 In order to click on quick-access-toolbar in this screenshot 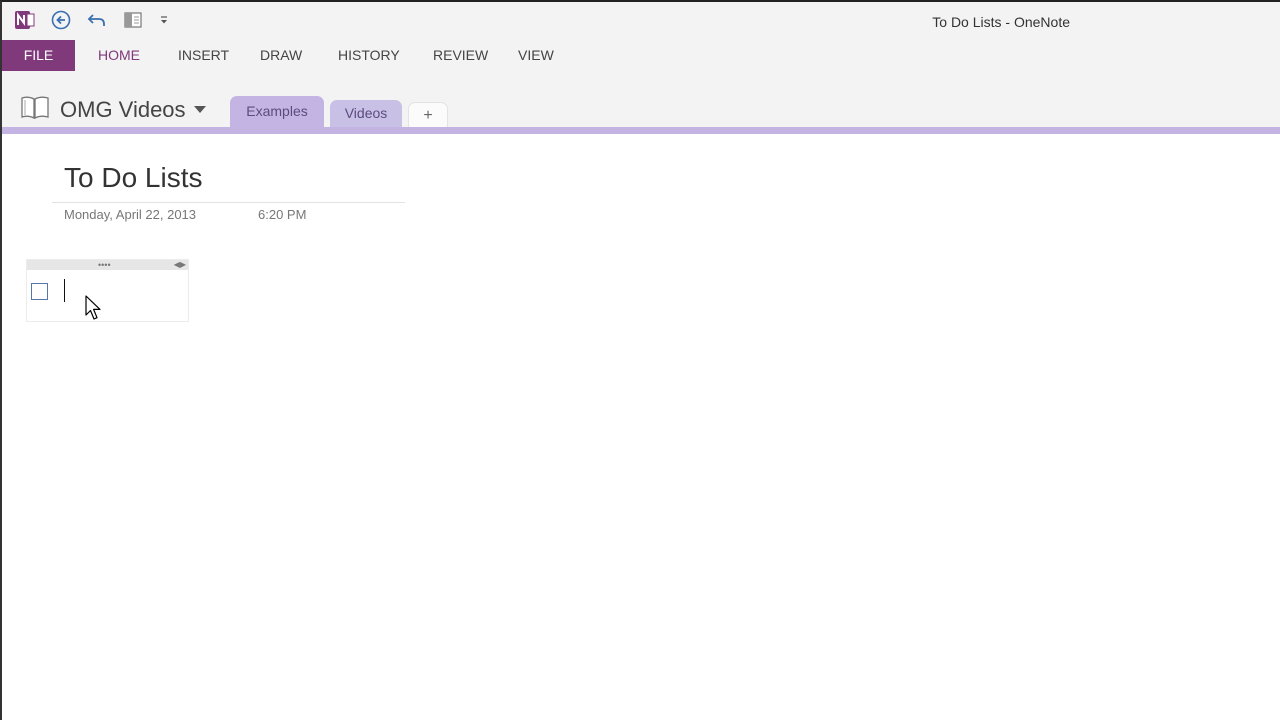, I will do `click(92, 20)`.